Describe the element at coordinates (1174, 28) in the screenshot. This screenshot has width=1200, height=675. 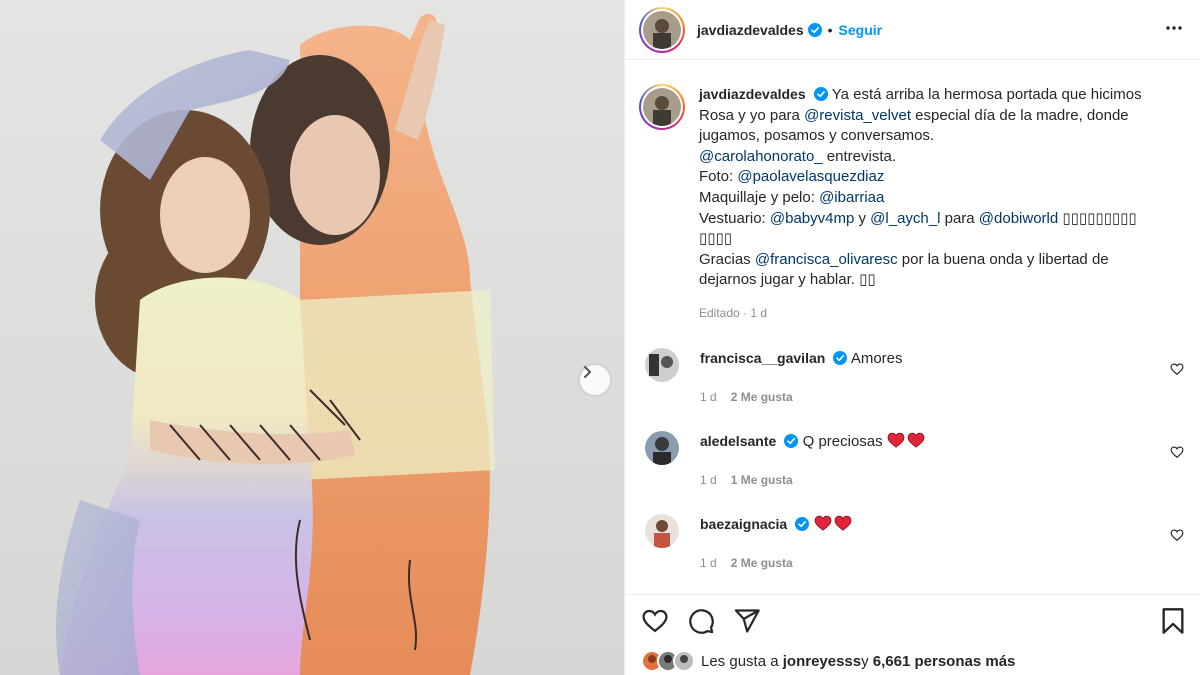
I see `more-options-icon` at that location.